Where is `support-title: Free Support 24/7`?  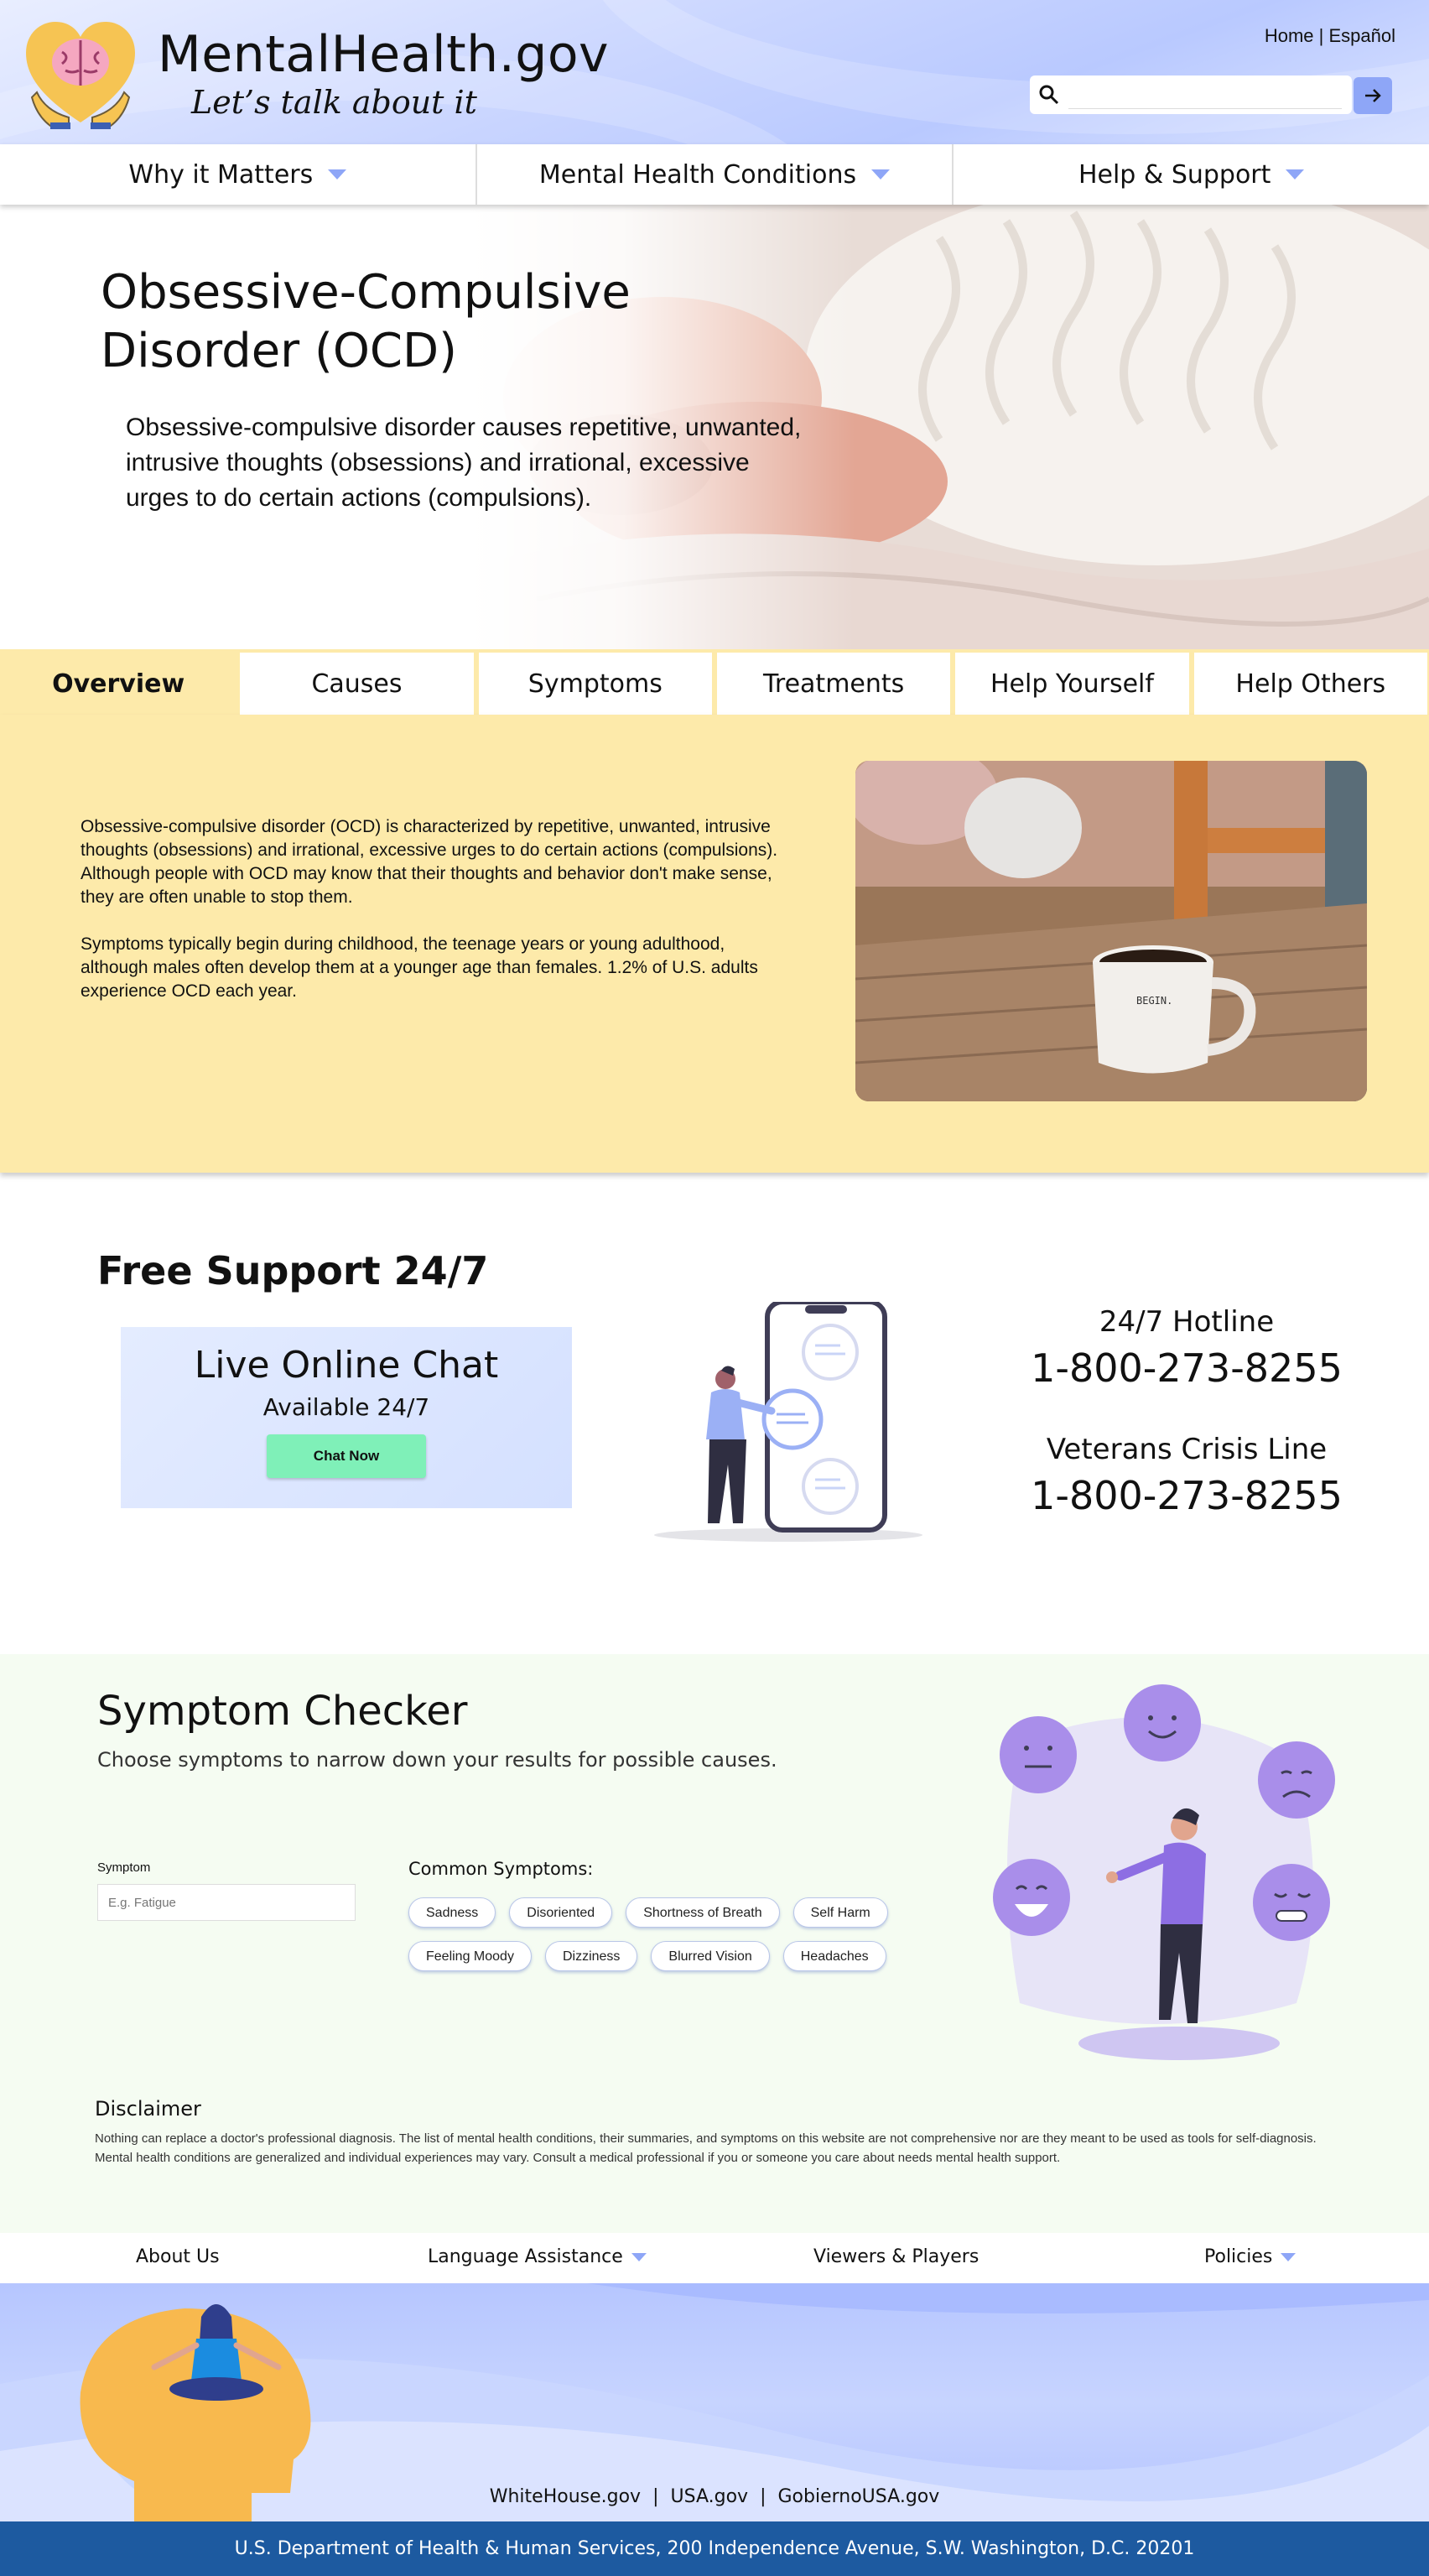
support-title: Free Support 24/7 is located at coordinates (293, 1270).